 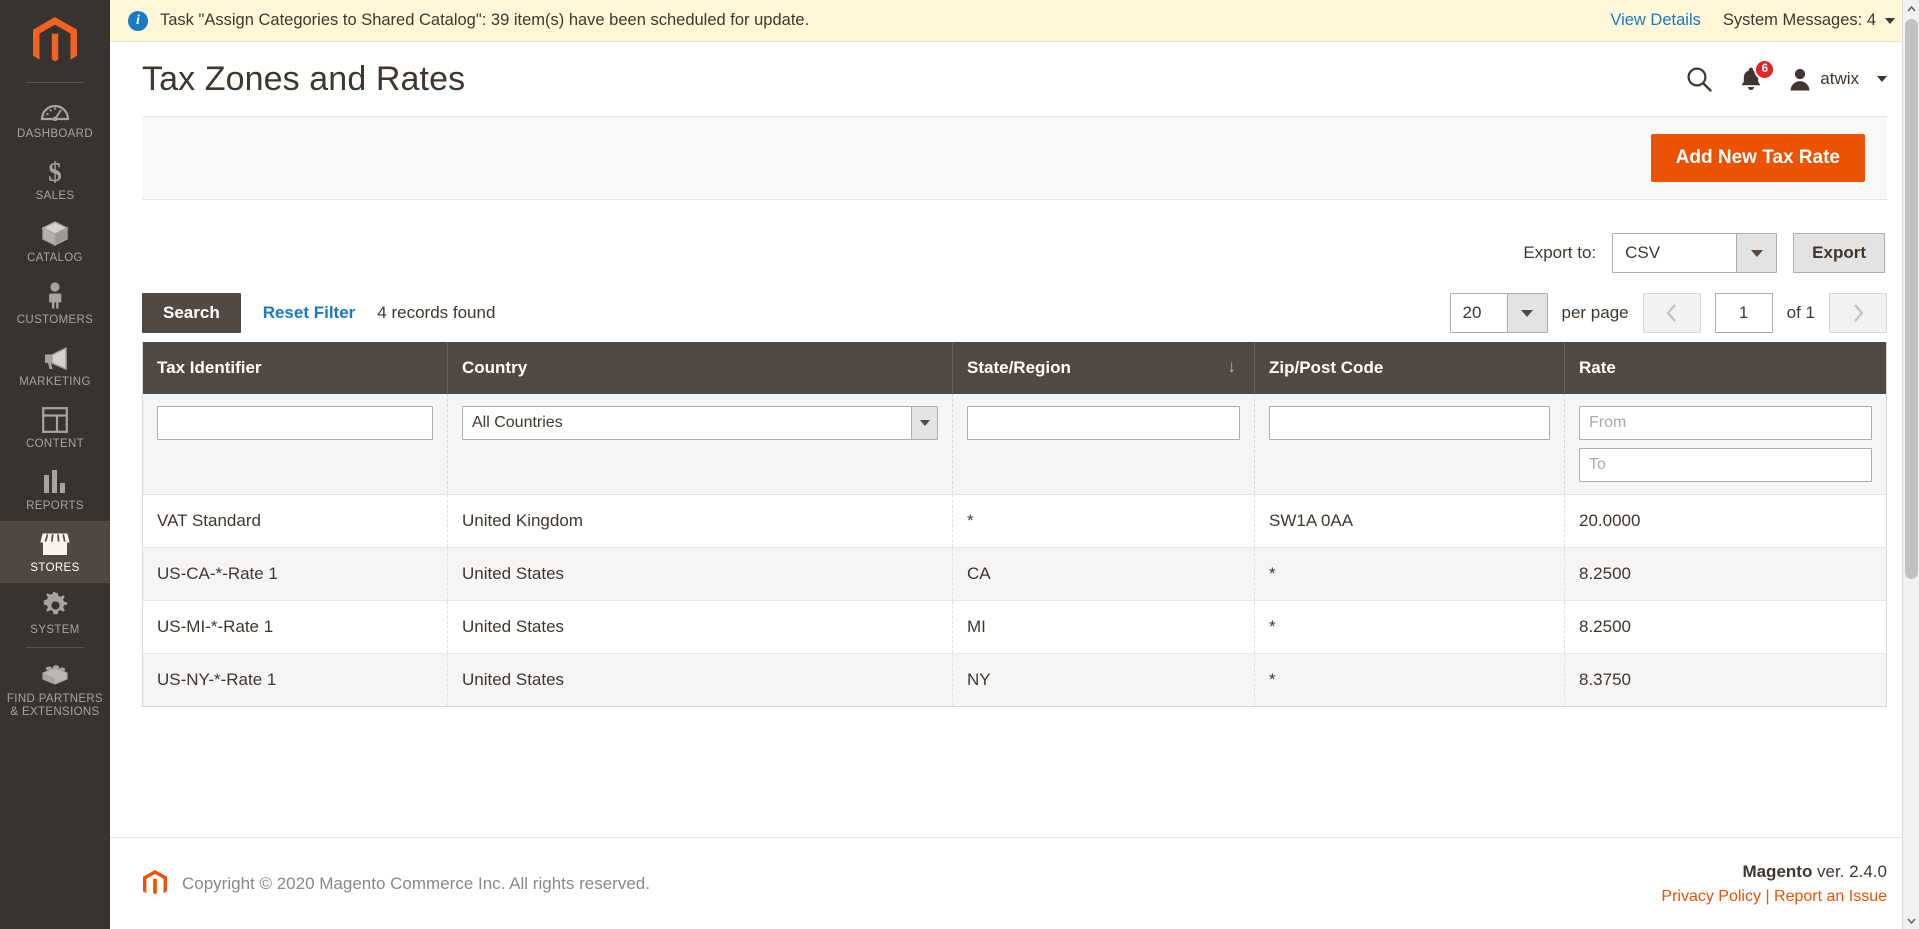 What do you see at coordinates (55, 605) in the screenshot?
I see `gear-icon` at bounding box center [55, 605].